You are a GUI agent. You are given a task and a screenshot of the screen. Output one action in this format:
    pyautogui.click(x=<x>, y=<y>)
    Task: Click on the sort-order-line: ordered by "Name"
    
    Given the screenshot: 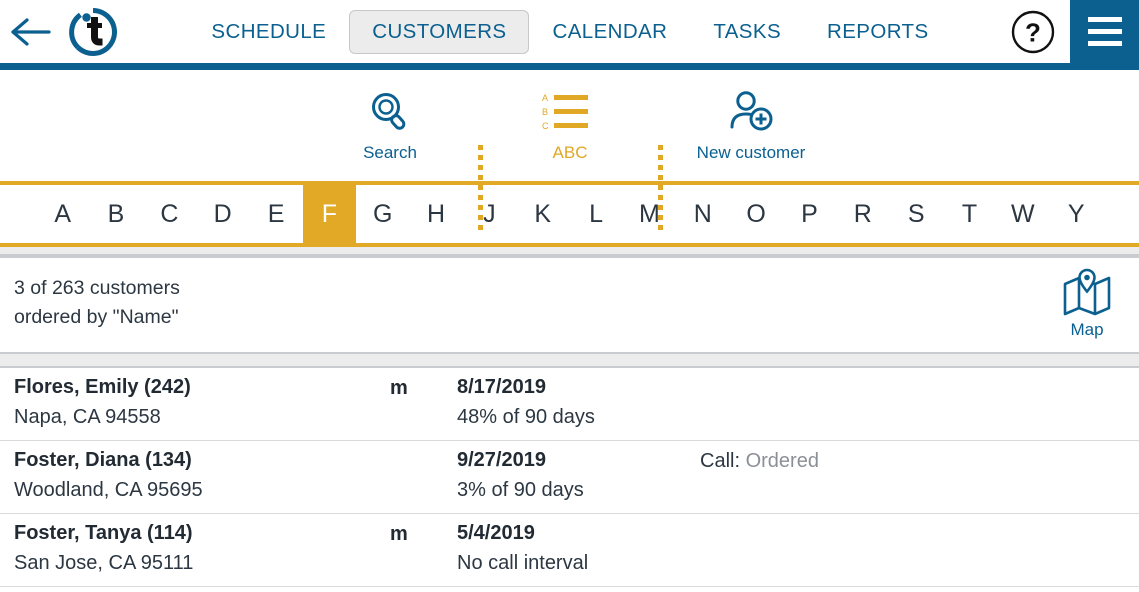 What is the action you would take?
    pyautogui.click(x=96, y=317)
    